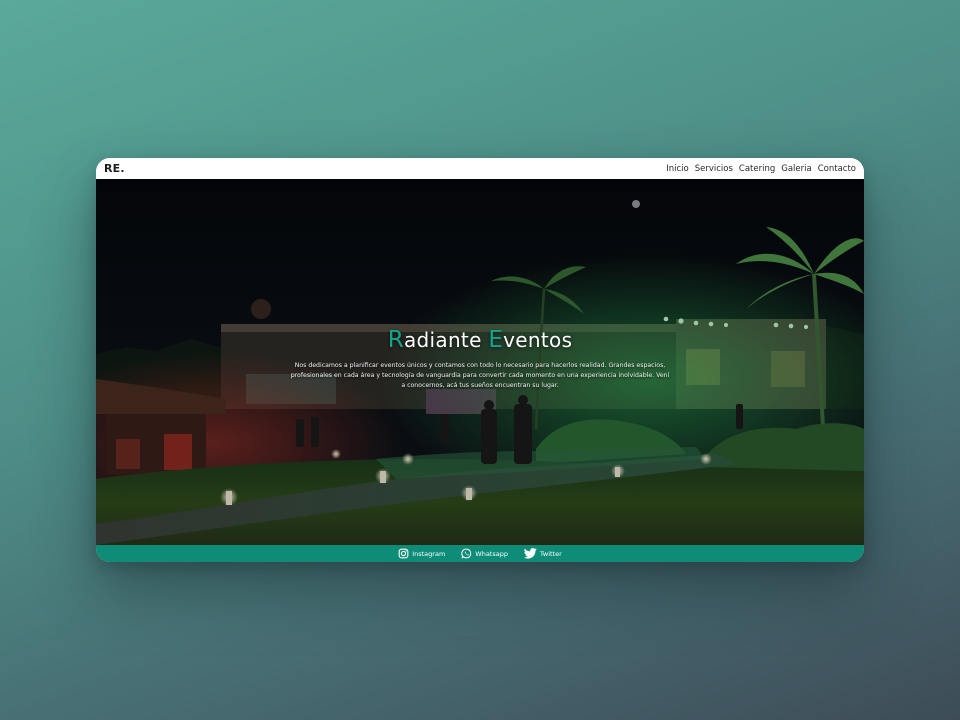  What do you see at coordinates (496, 340) in the screenshot?
I see `title-initial-e: E` at bounding box center [496, 340].